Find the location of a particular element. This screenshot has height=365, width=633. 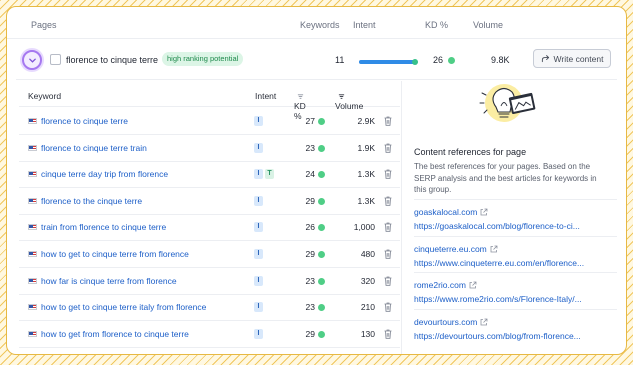

share-arrow-icon is located at coordinates (545, 59).